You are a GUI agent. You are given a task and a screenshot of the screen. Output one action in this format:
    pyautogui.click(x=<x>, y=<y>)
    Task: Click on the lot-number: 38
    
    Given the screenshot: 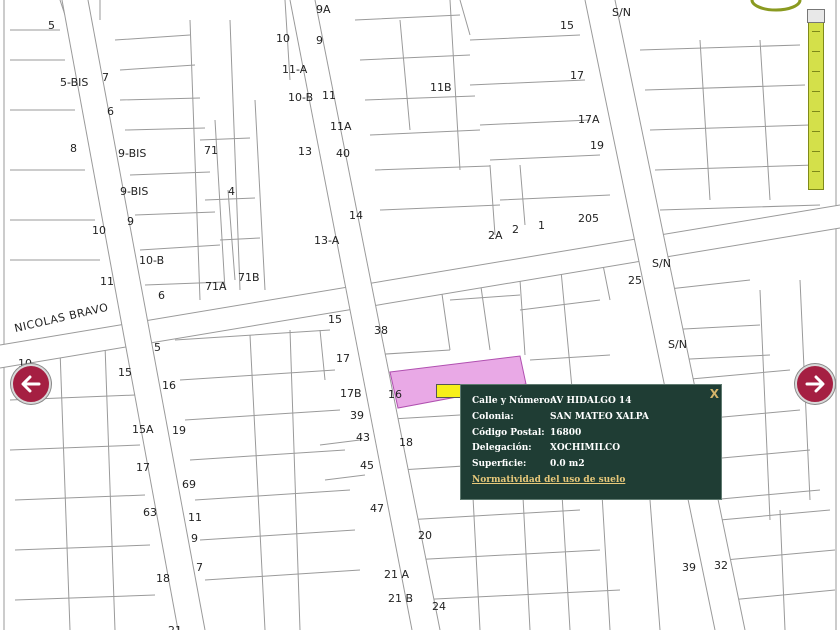 What is the action you would take?
    pyautogui.click(x=381, y=330)
    